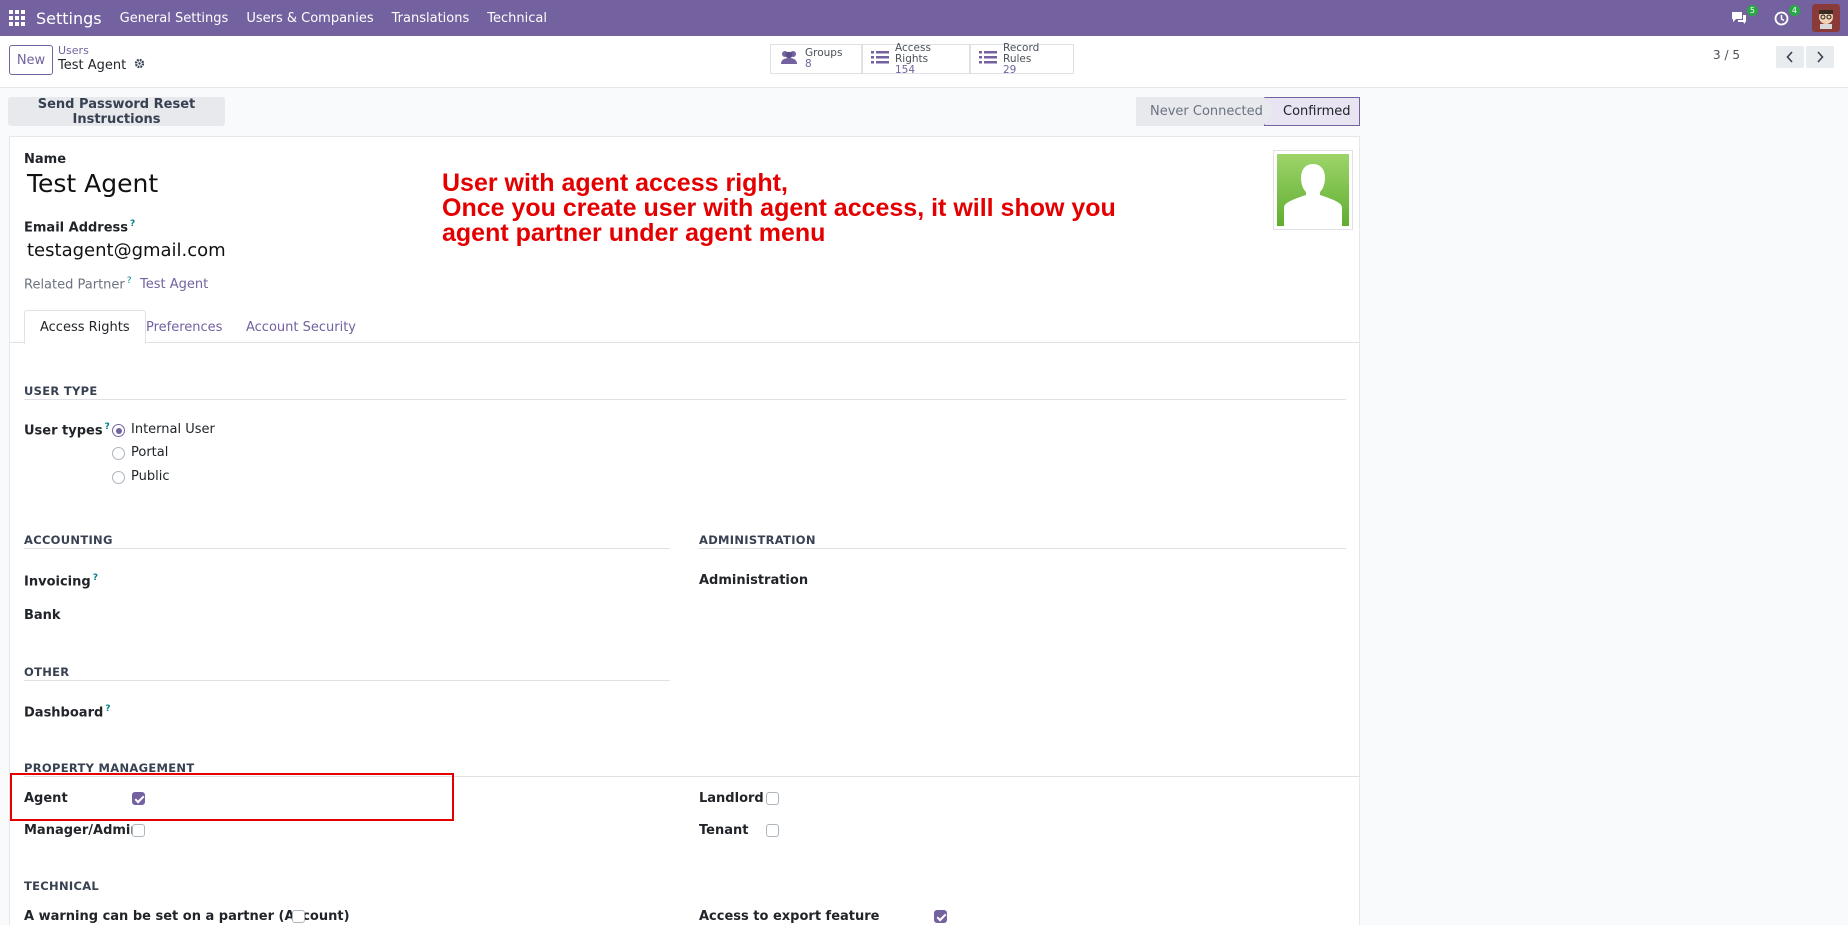 The image size is (1848, 925). What do you see at coordinates (232, 797) in the screenshot?
I see `annotation-highlight-box` at bounding box center [232, 797].